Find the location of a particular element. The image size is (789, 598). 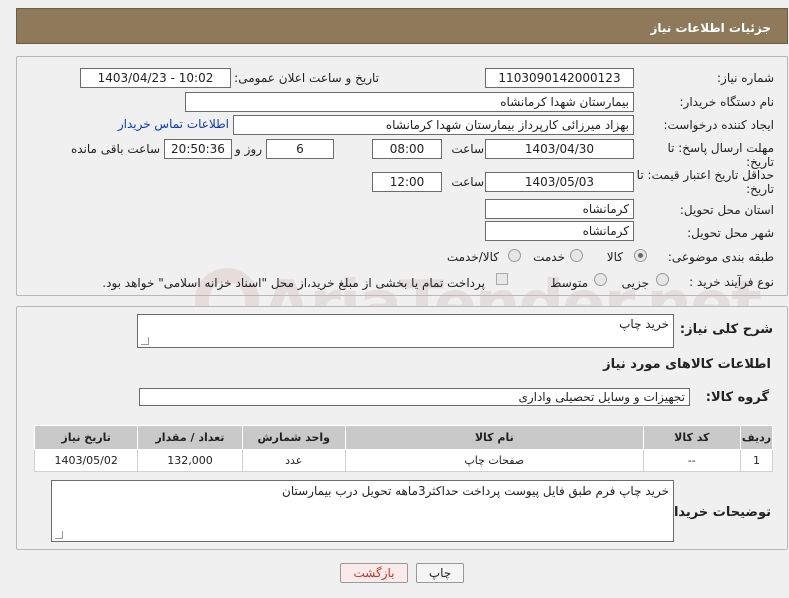

province-label: استان محل تحویل: is located at coordinates (726, 210).